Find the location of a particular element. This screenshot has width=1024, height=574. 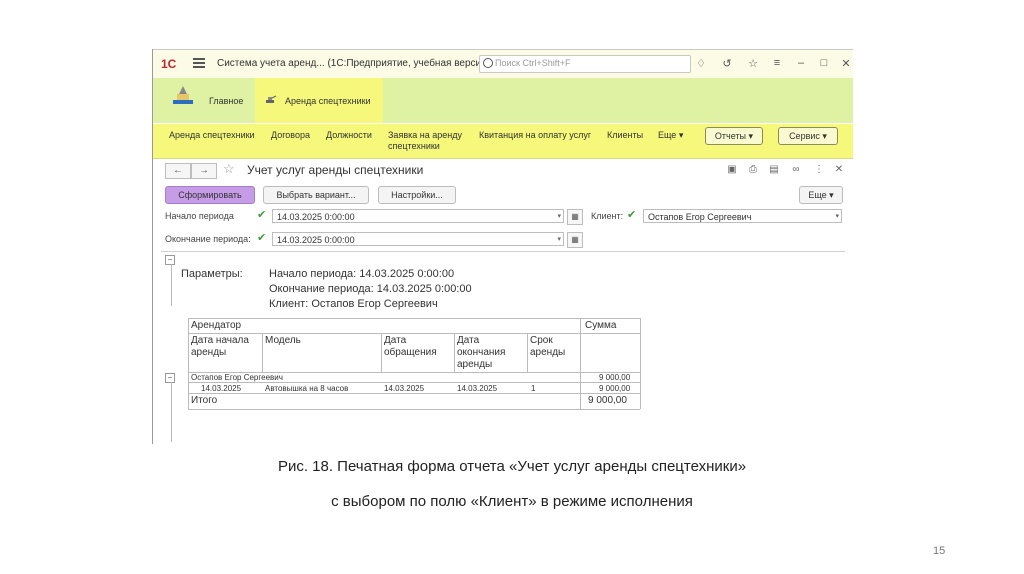

back-button: ← is located at coordinates (178, 171).